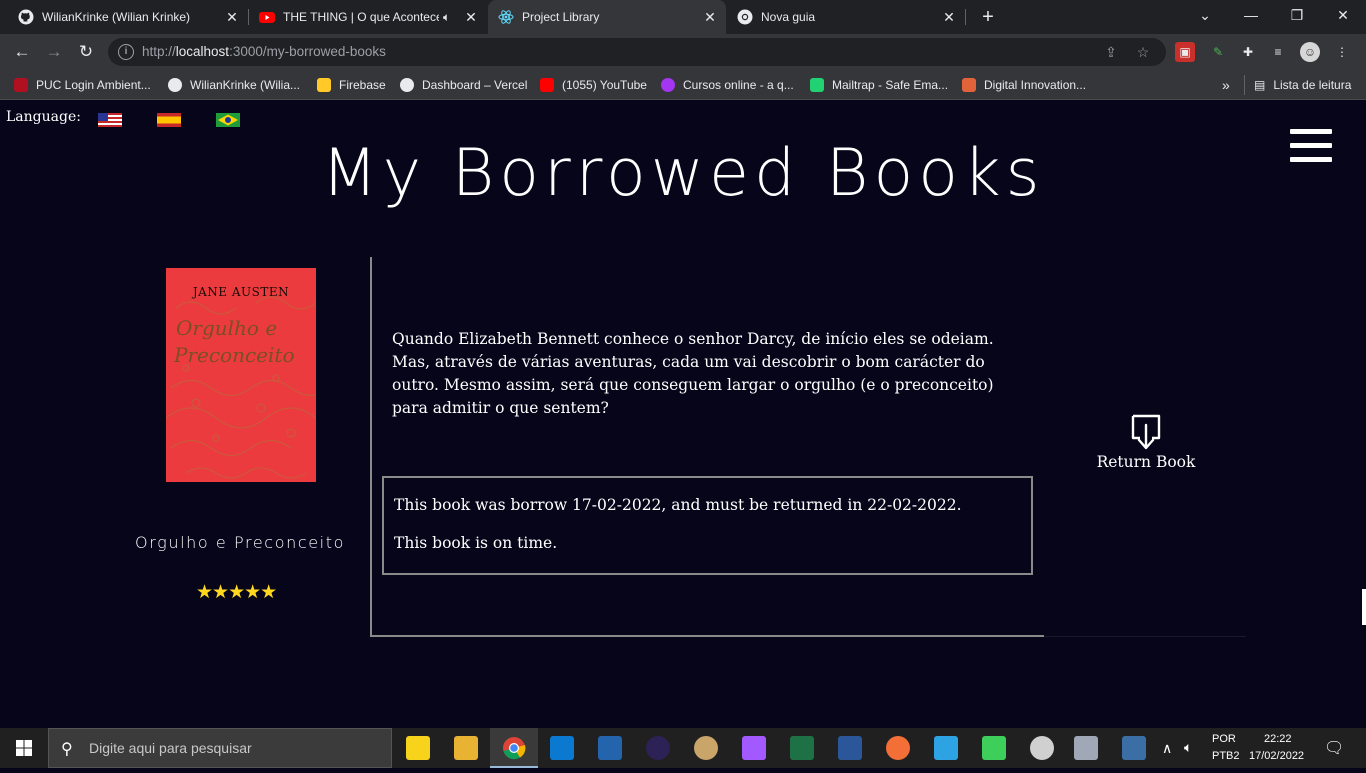 This screenshot has height=773, width=1366. Describe the element at coordinates (418, 748) in the screenshot. I see `sticky-notes-icon` at that location.